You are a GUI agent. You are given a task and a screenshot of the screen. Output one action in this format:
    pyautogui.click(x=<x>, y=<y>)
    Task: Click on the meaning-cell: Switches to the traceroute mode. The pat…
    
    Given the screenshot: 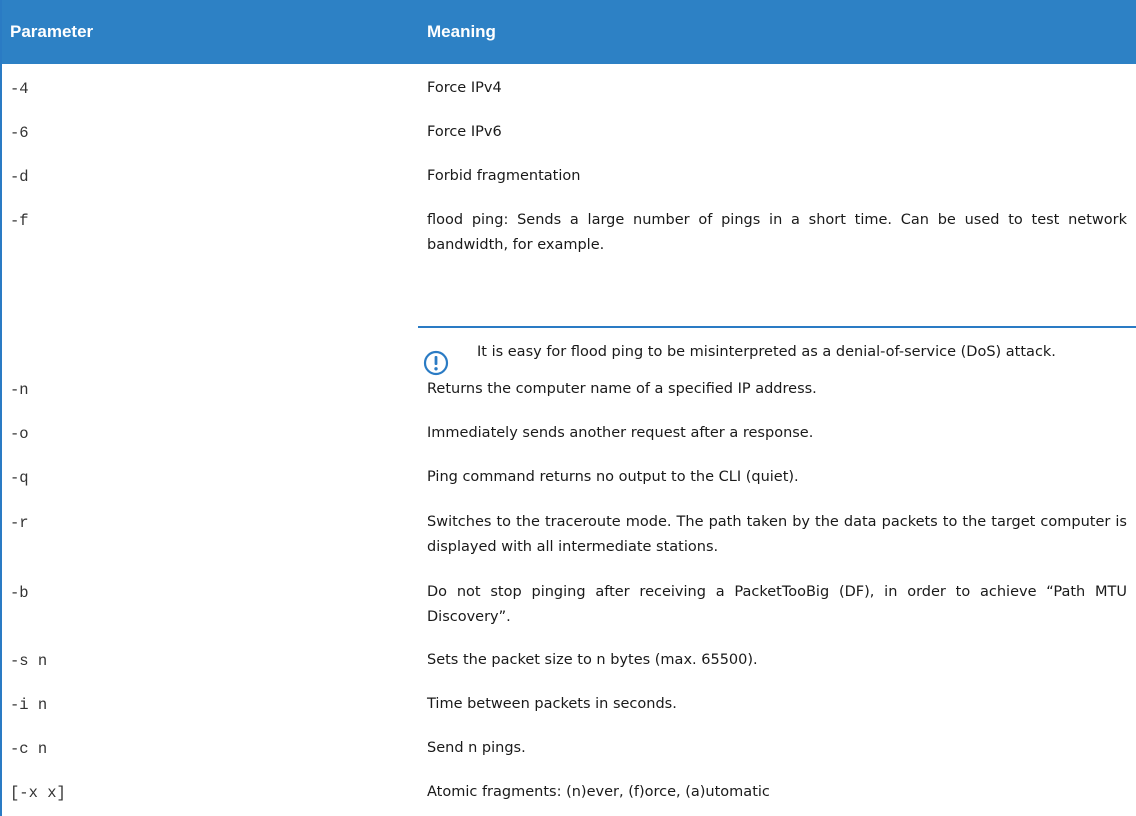 What is the action you would take?
    pyautogui.click(x=777, y=534)
    